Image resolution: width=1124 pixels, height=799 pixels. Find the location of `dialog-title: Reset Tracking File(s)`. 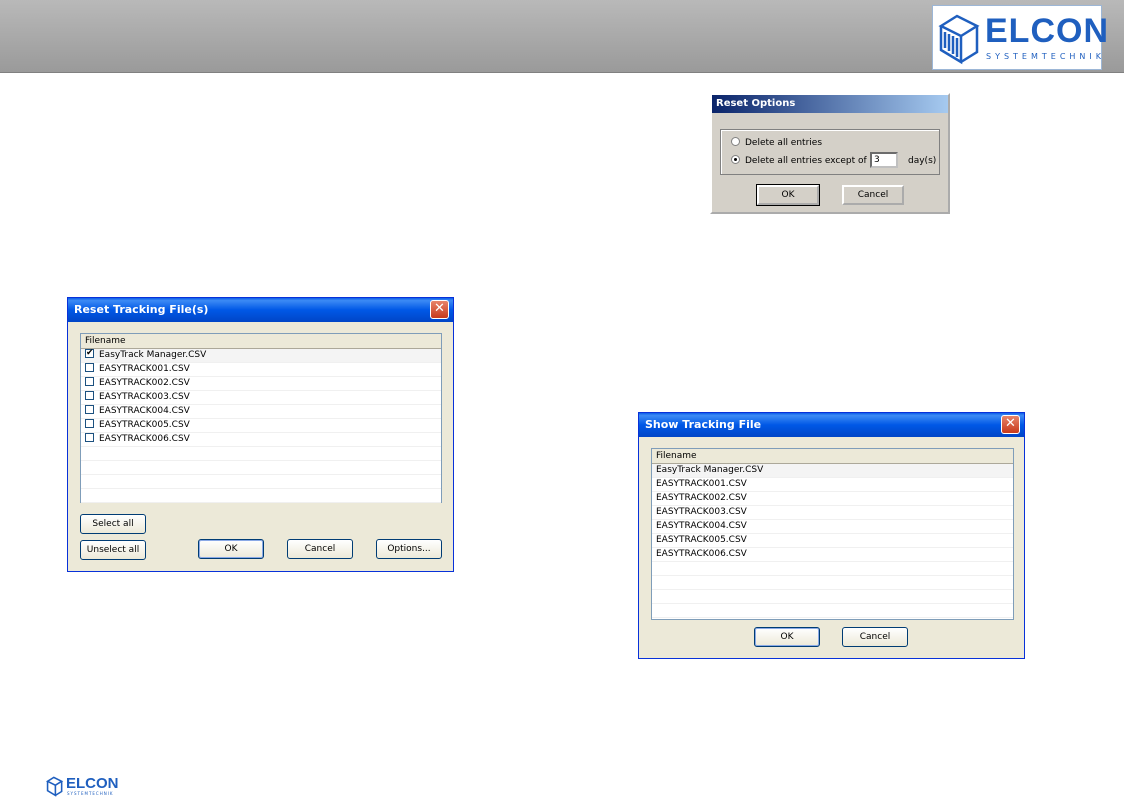

dialog-title: Reset Tracking File(s) is located at coordinates (141, 309).